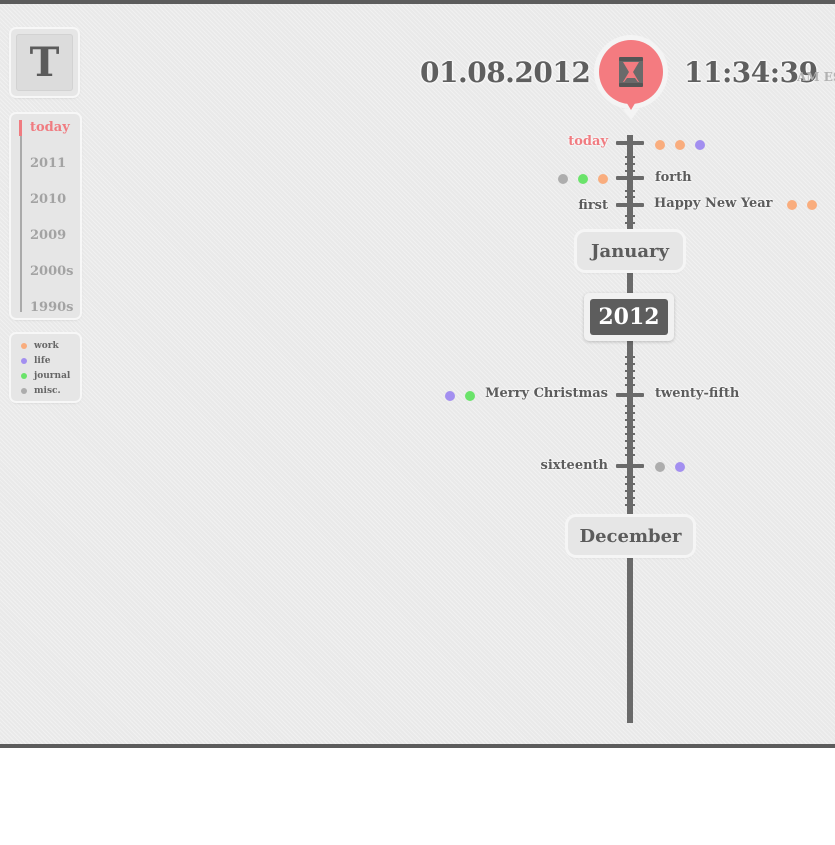  Describe the element at coordinates (713, 203) in the screenshot. I see `event-title-happy-new-year: Happy New Year` at that location.